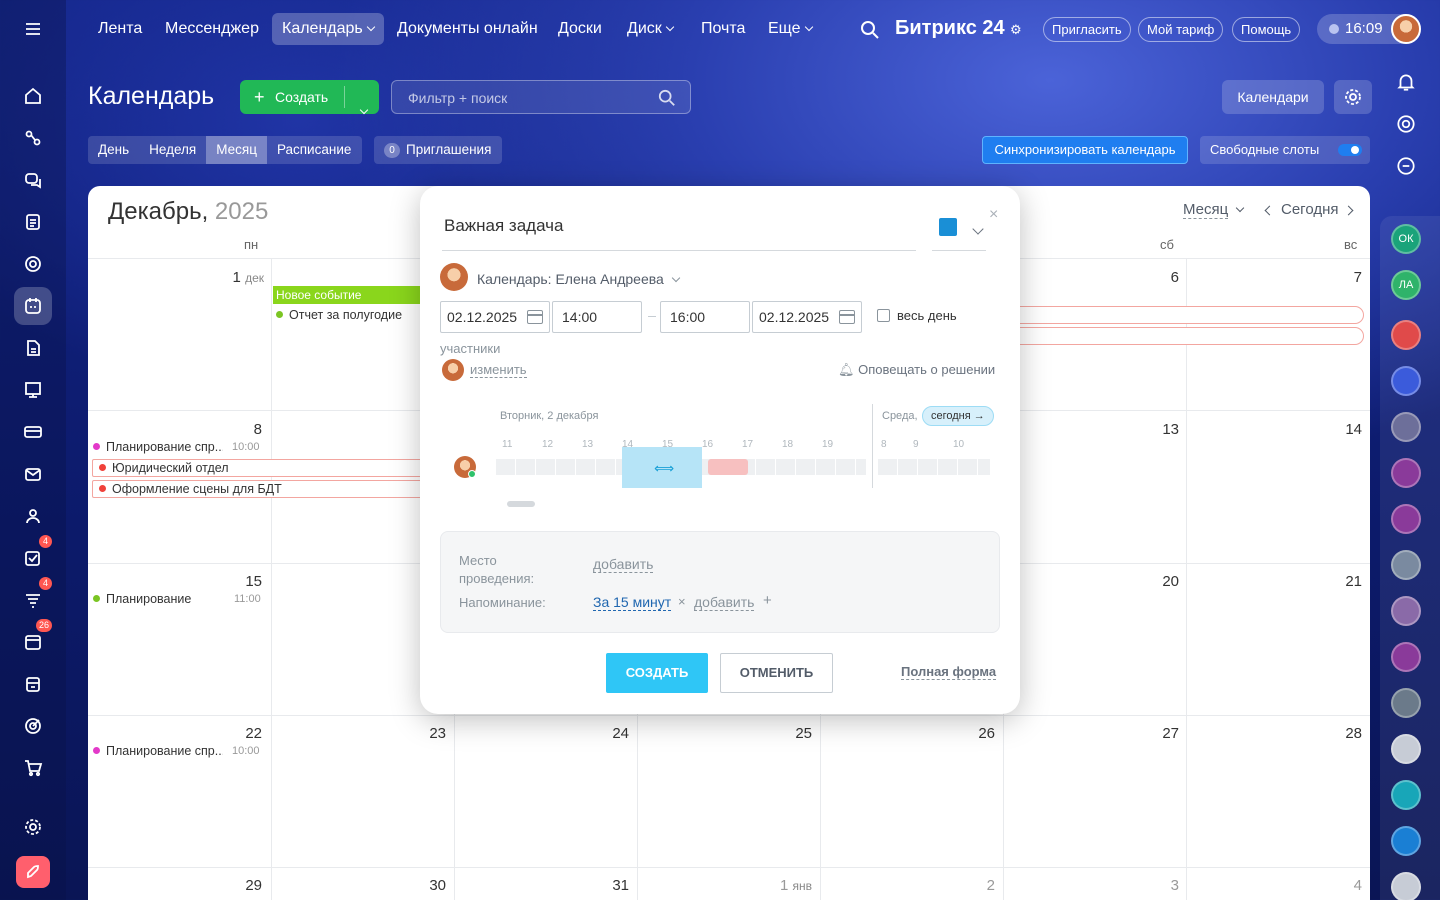 This screenshot has width=1440, height=900. Describe the element at coordinates (33, 180) in the screenshot. I see `chat-icon` at that location.